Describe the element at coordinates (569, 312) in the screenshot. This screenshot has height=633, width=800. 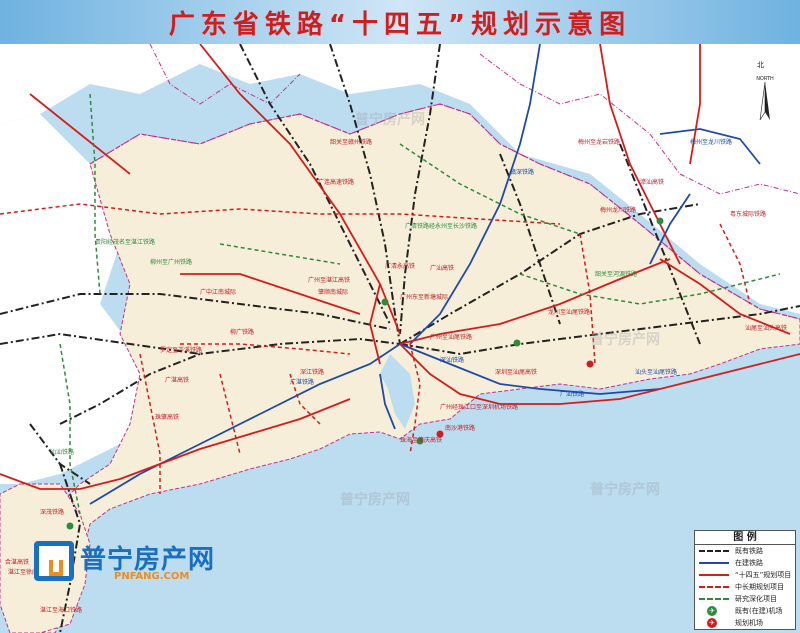
I see `map-label: 龙川至汕尾铁路` at that location.